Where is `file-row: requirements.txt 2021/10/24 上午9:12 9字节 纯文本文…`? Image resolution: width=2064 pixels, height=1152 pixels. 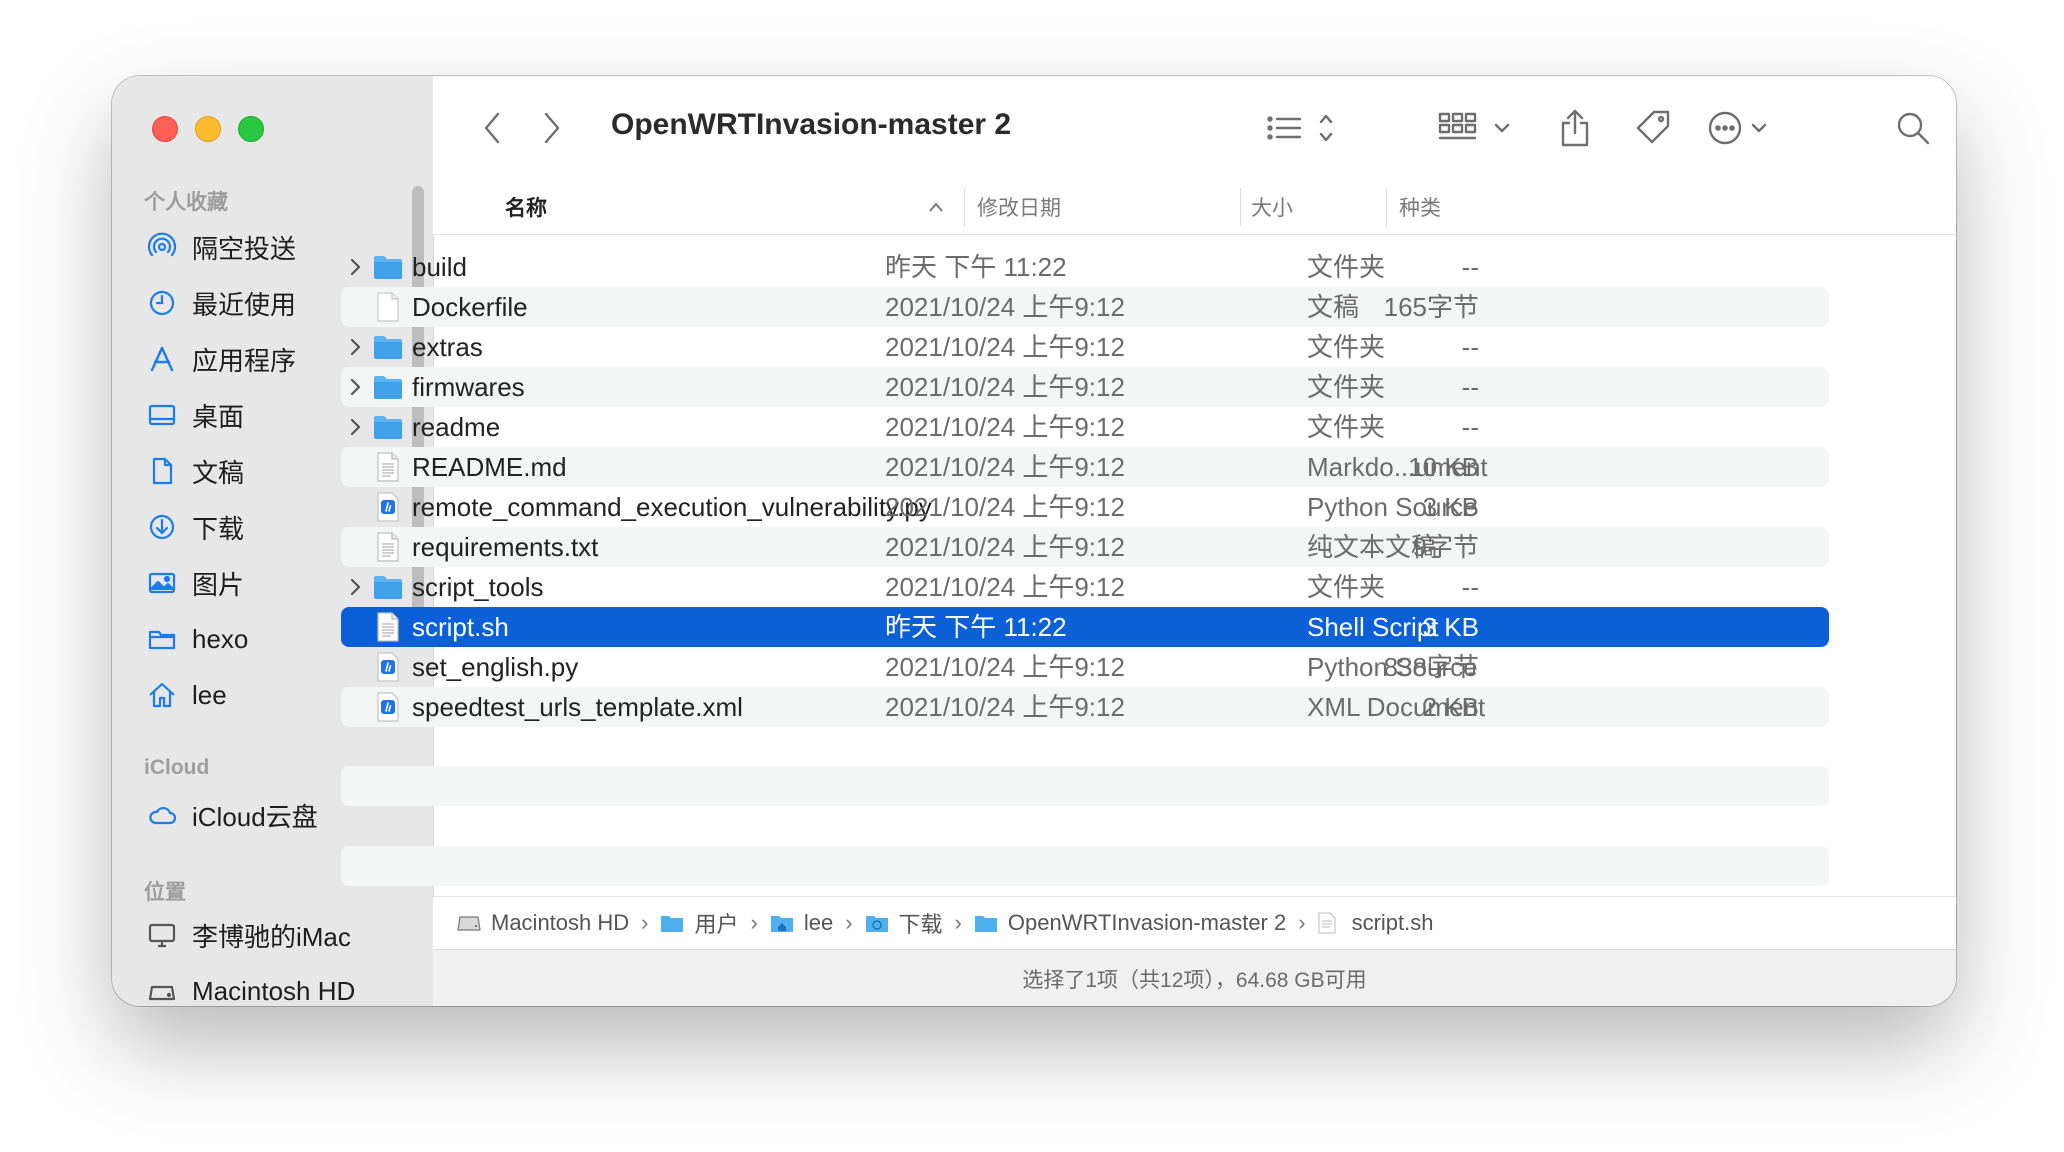
file-row: requirements.txt 2021/10/24 上午9:12 9字节 纯文本文… is located at coordinates (1085, 547).